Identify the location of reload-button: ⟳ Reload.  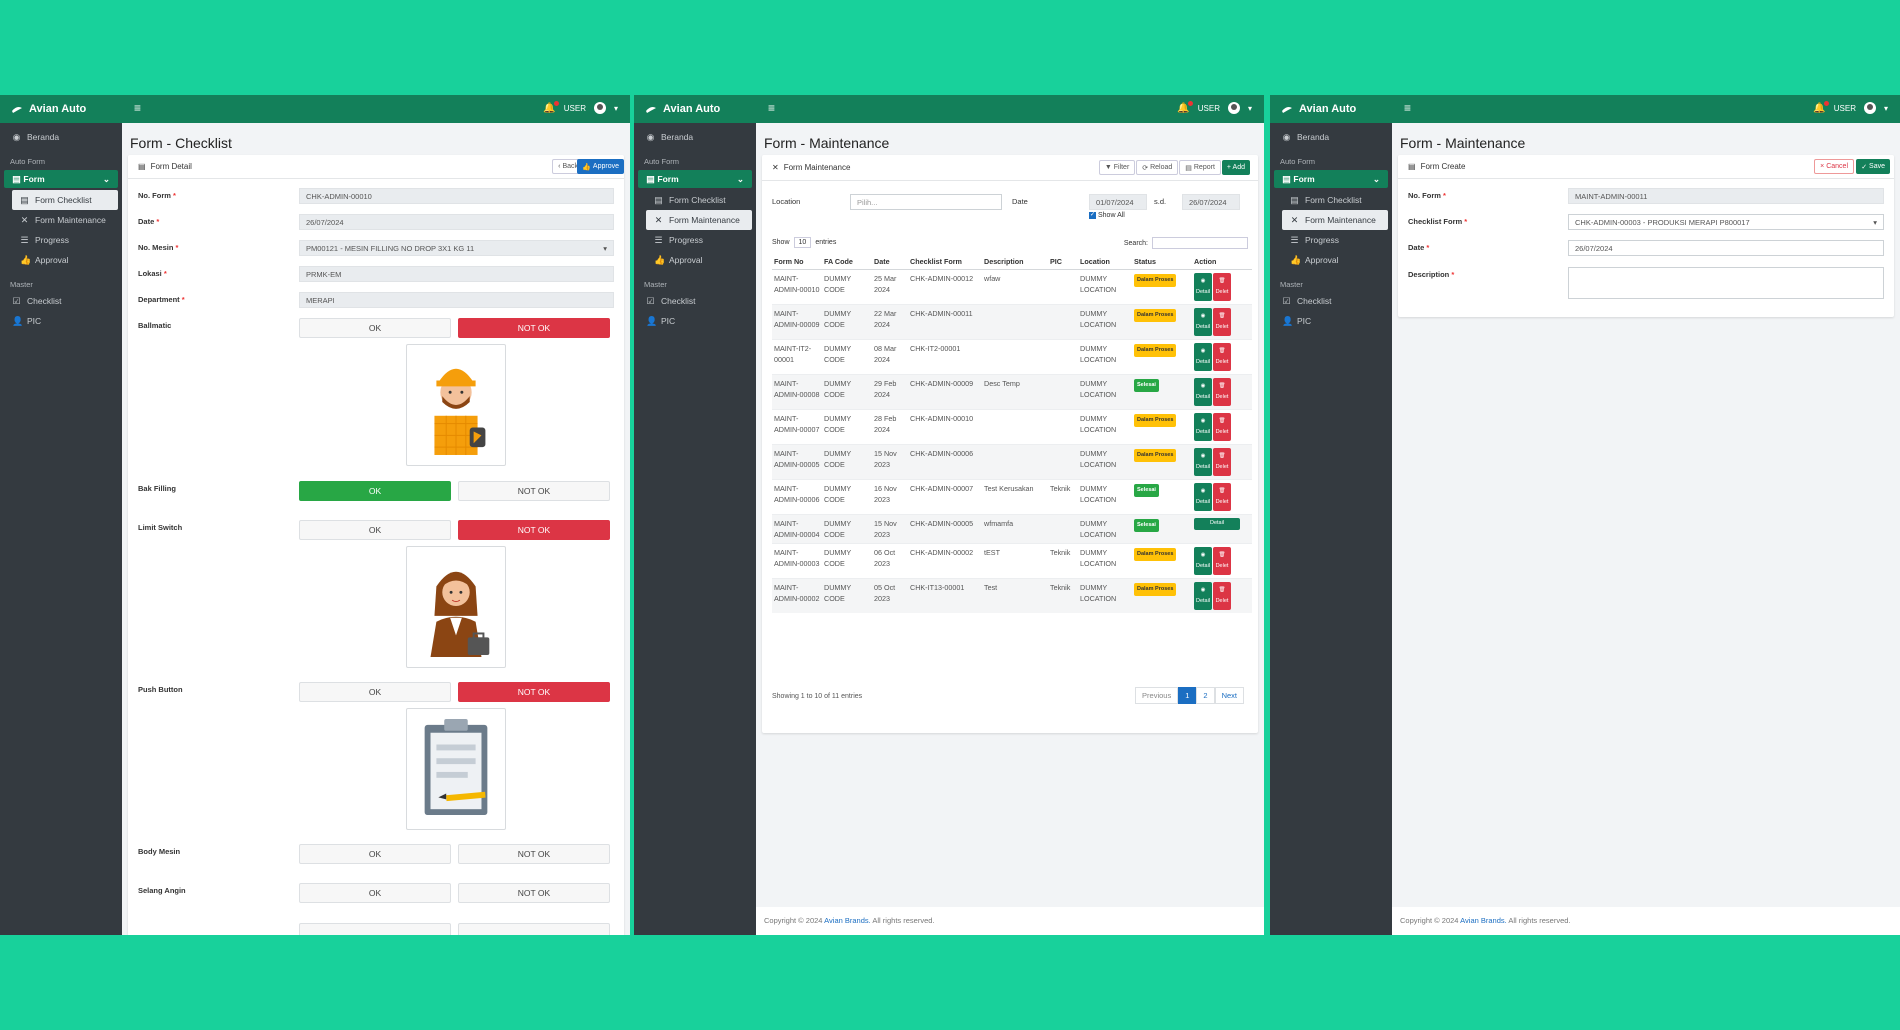
(1157, 167).